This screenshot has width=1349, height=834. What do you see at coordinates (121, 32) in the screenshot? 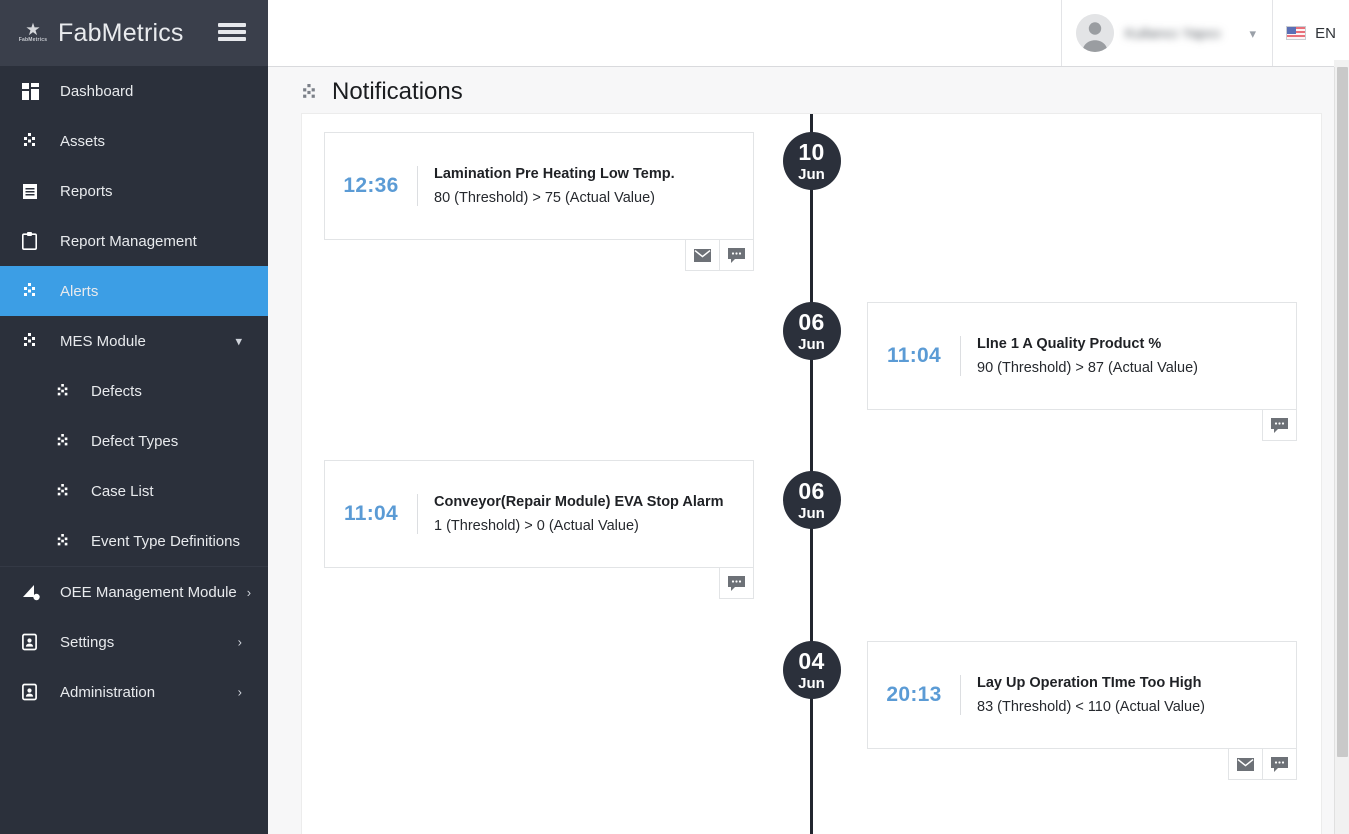
I see `brand-title: FabMetrics` at bounding box center [121, 32].